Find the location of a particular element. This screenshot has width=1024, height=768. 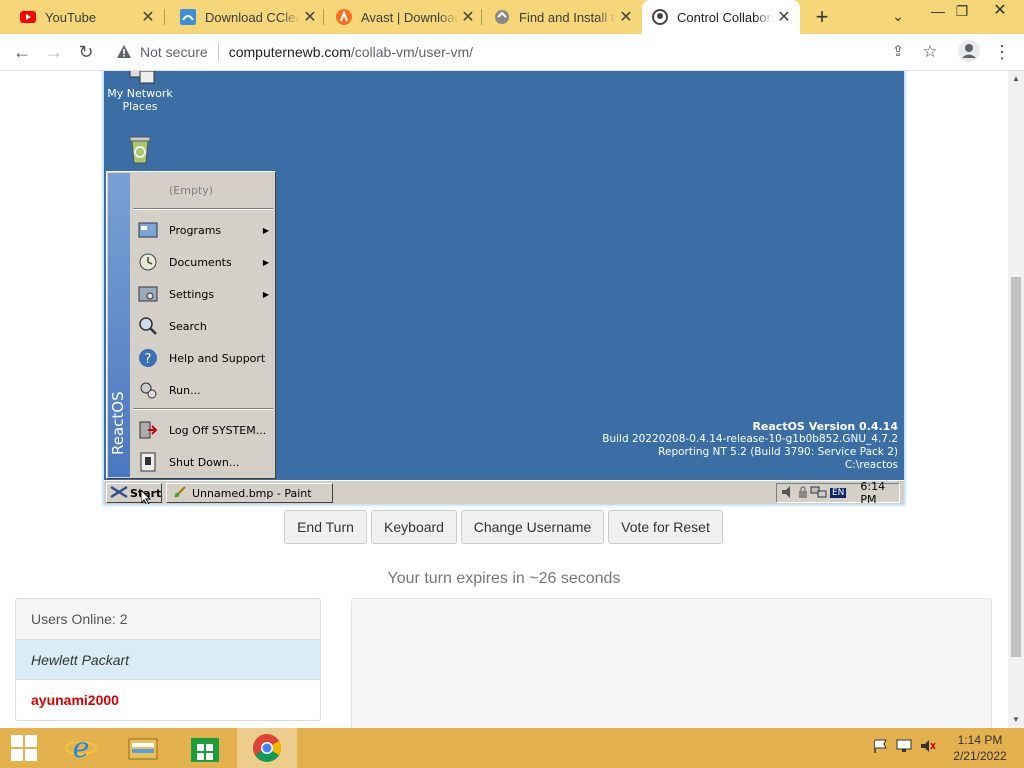

paint-icon is located at coordinates (180, 493).